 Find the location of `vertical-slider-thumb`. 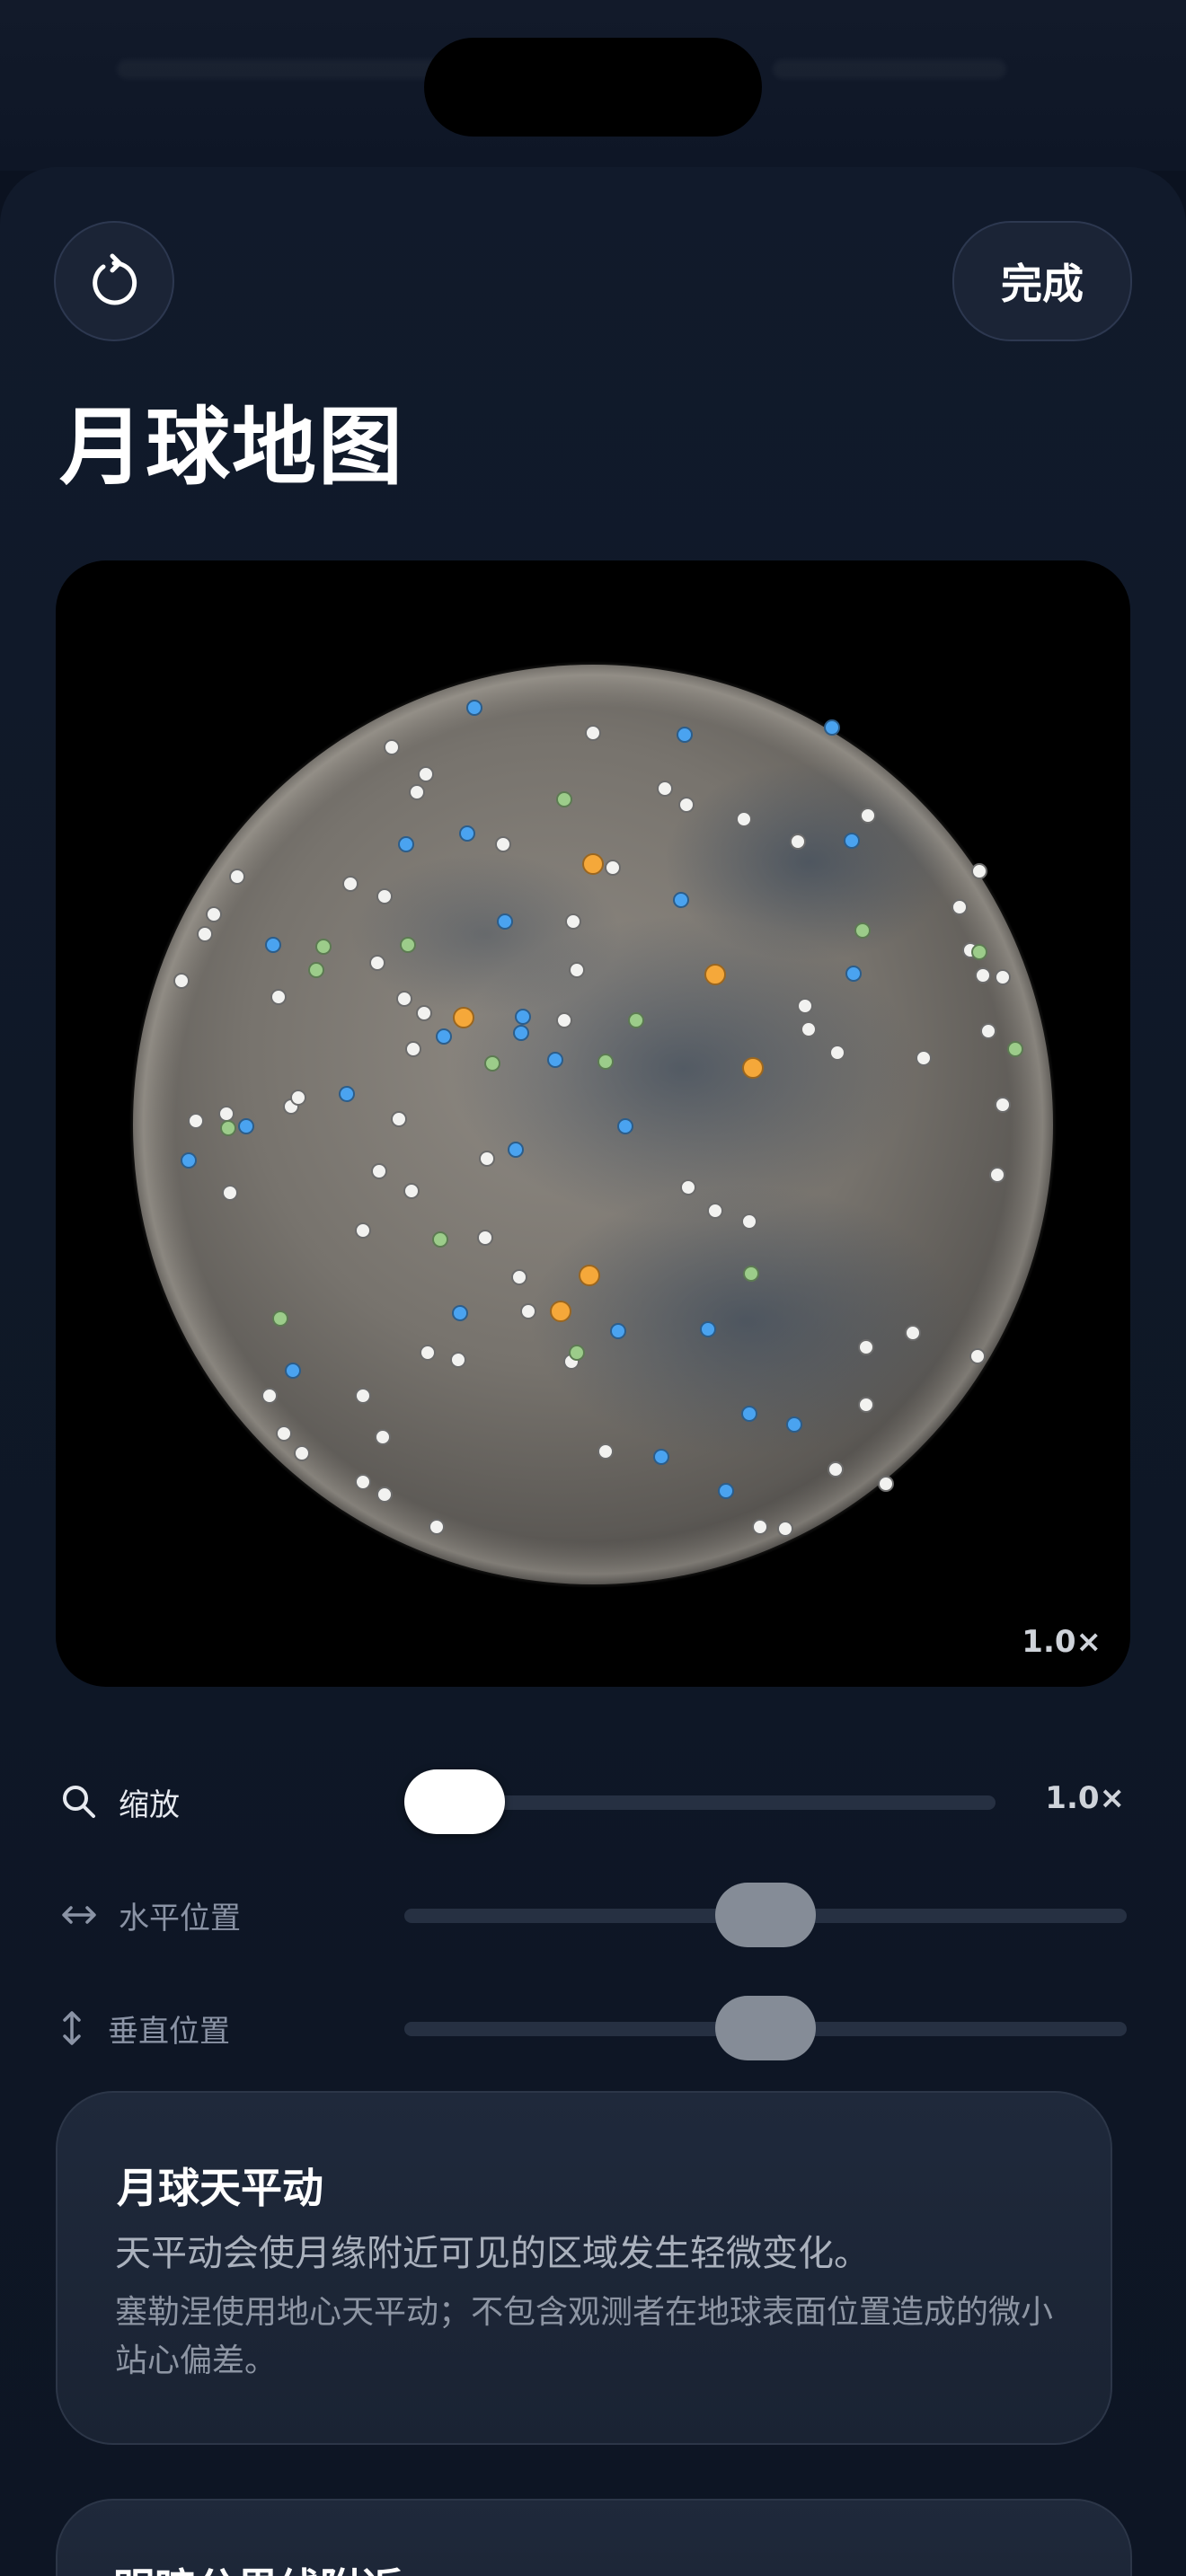

vertical-slider-thumb is located at coordinates (765, 2028).